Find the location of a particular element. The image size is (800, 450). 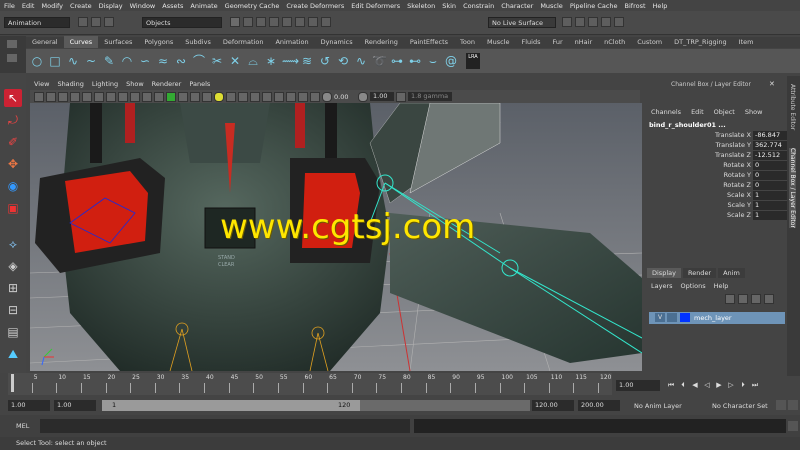

joint-tool-icon: ⟡ is located at coordinates (13, 244).